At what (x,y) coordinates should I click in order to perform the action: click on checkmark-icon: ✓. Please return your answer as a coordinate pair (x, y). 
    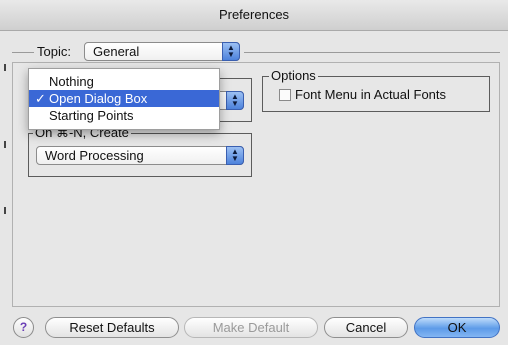
    Looking at the image, I should click on (40, 98).